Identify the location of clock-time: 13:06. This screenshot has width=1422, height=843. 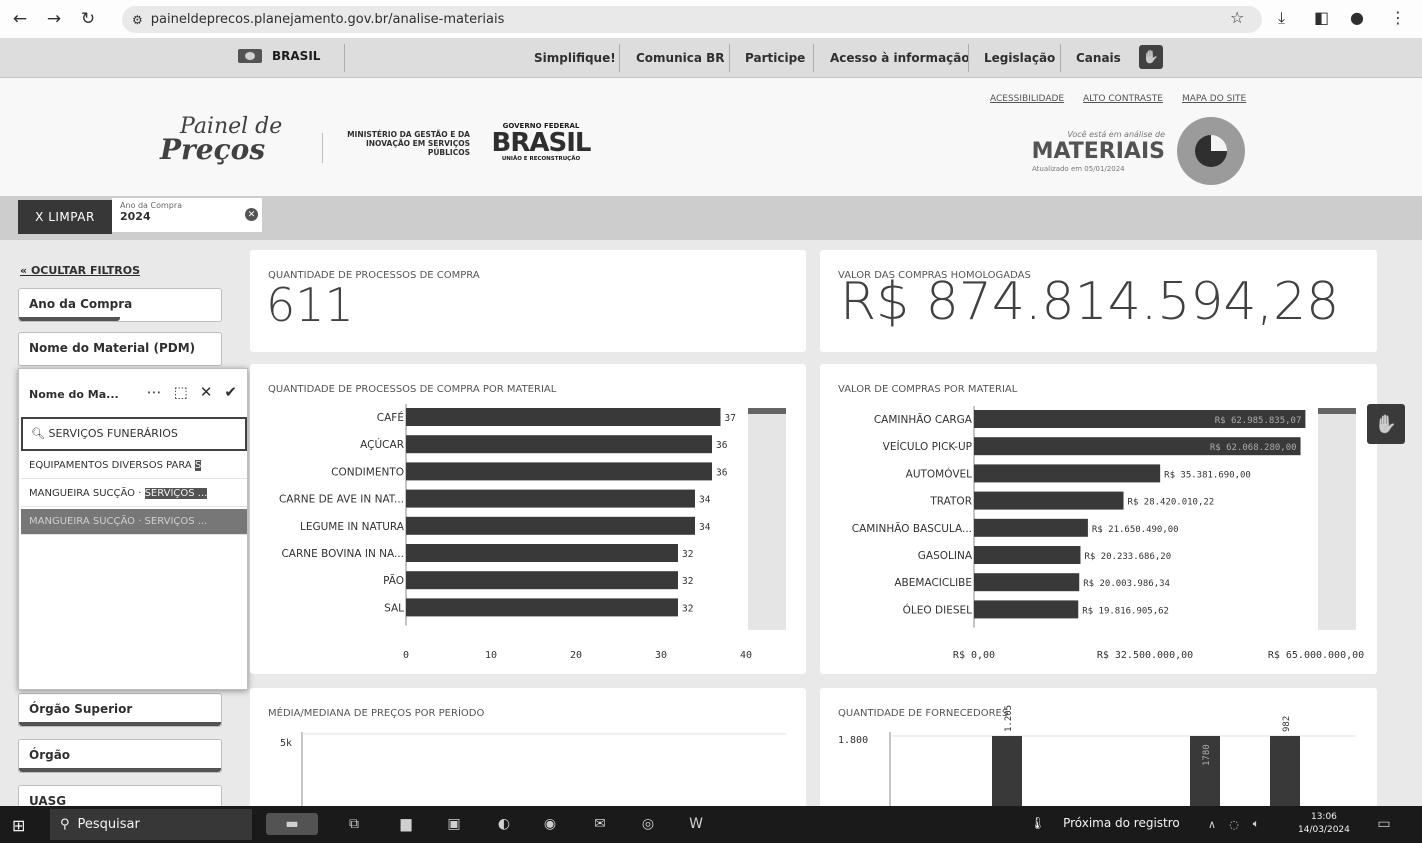
(1323, 817).